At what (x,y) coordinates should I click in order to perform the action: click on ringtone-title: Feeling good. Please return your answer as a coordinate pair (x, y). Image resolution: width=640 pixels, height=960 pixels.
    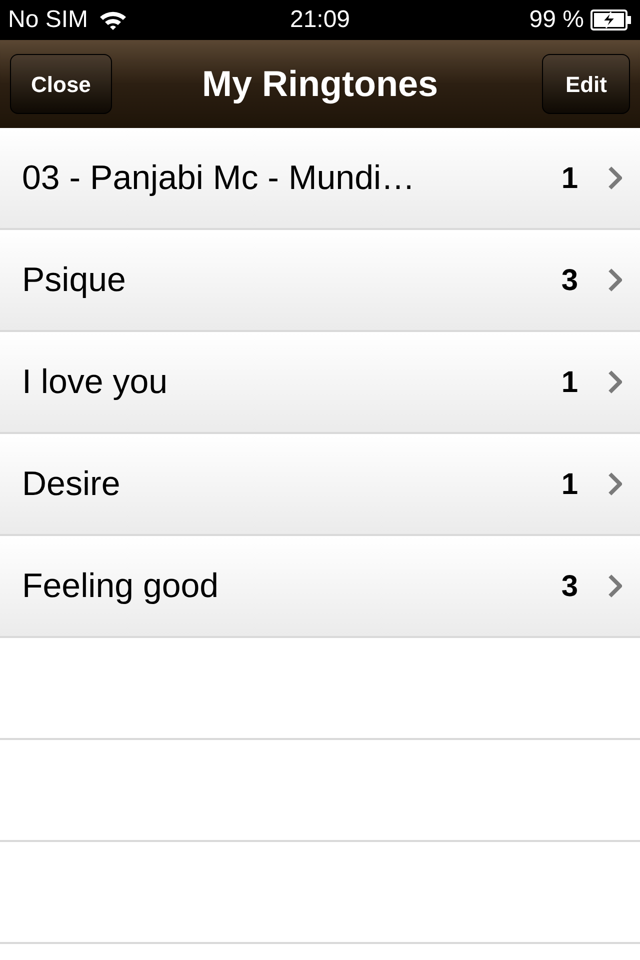
    Looking at the image, I should click on (120, 586).